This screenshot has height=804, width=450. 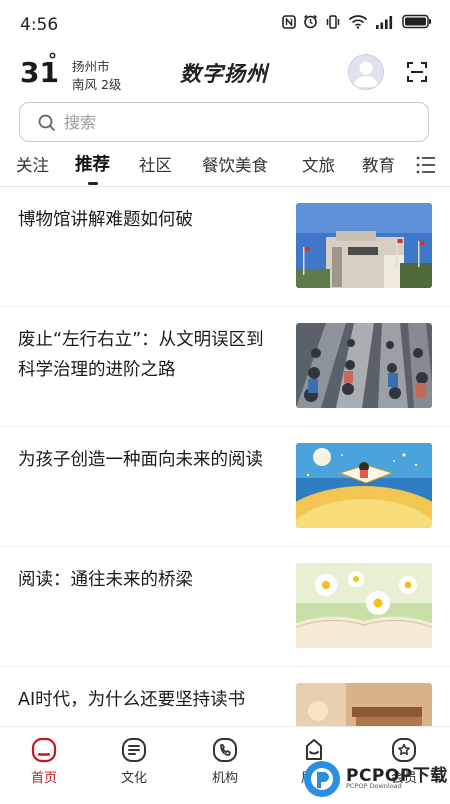 What do you see at coordinates (39, 25) in the screenshot?
I see `status-time: 4:56` at bounding box center [39, 25].